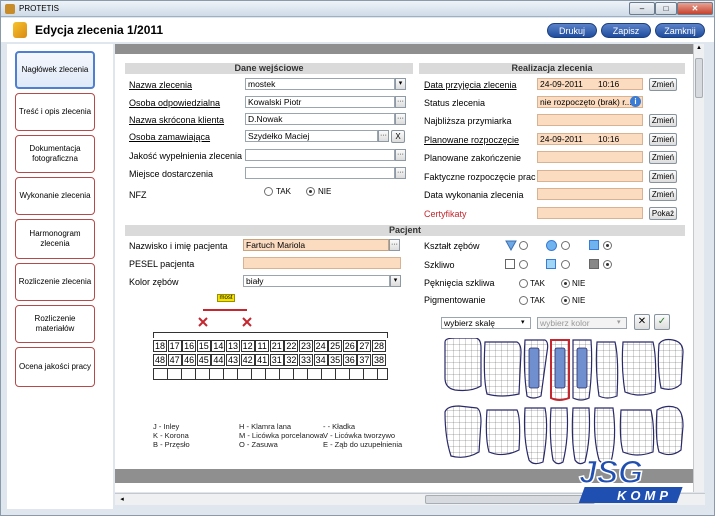 This screenshot has height=516, width=715. I want to click on tooth-number-lower: 42, so click(247, 360).